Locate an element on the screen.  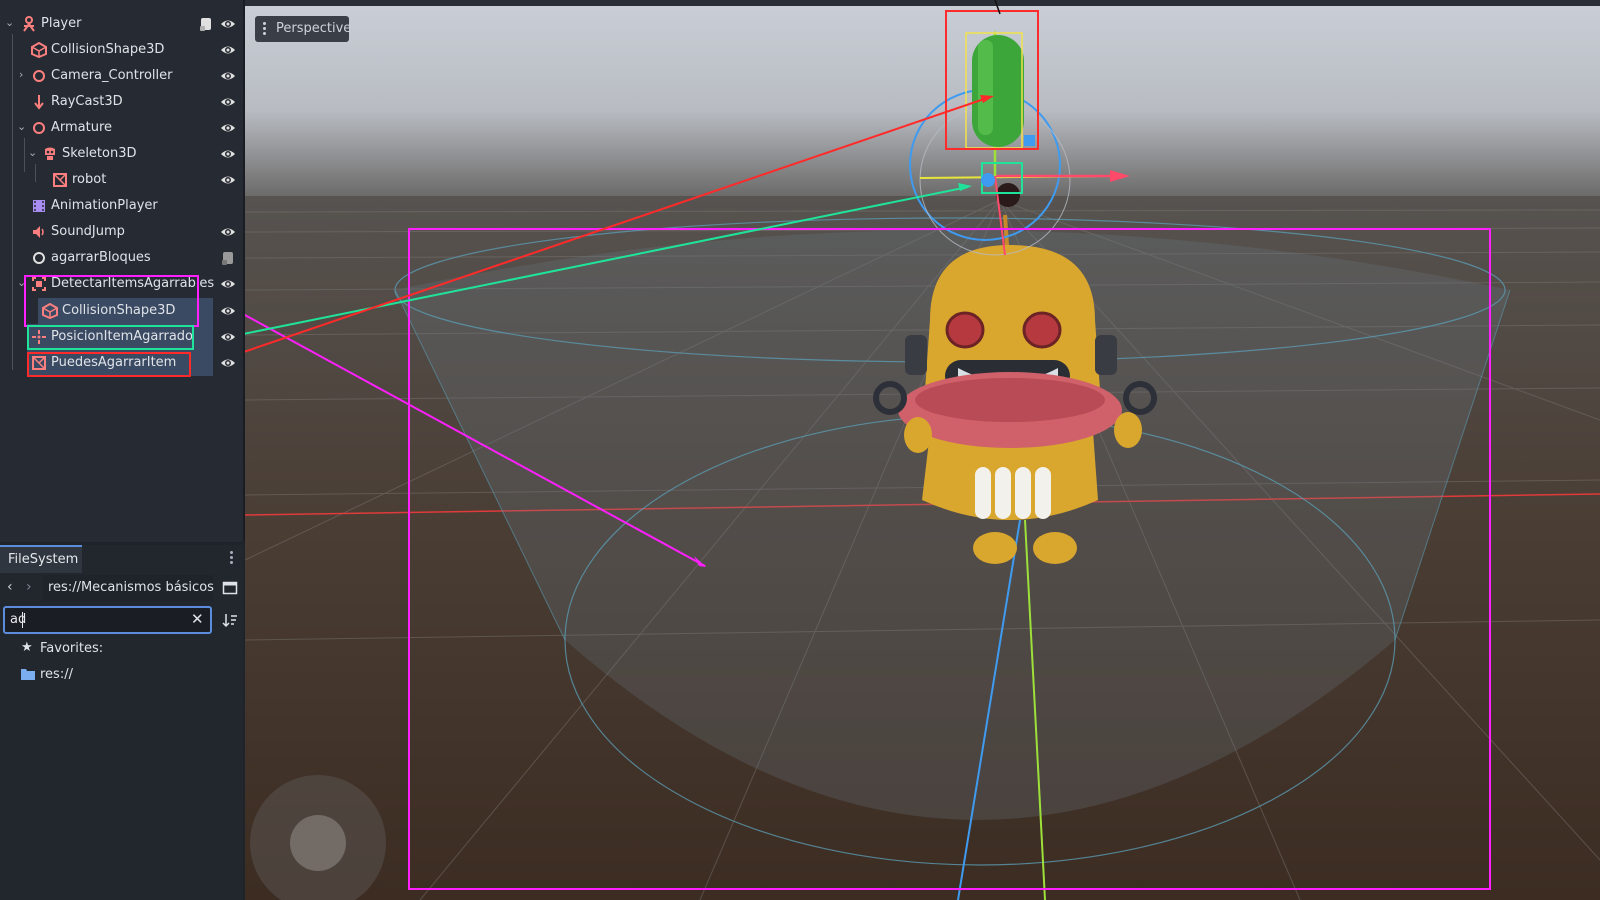
mesh-icon is located at coordinates (60, 180).